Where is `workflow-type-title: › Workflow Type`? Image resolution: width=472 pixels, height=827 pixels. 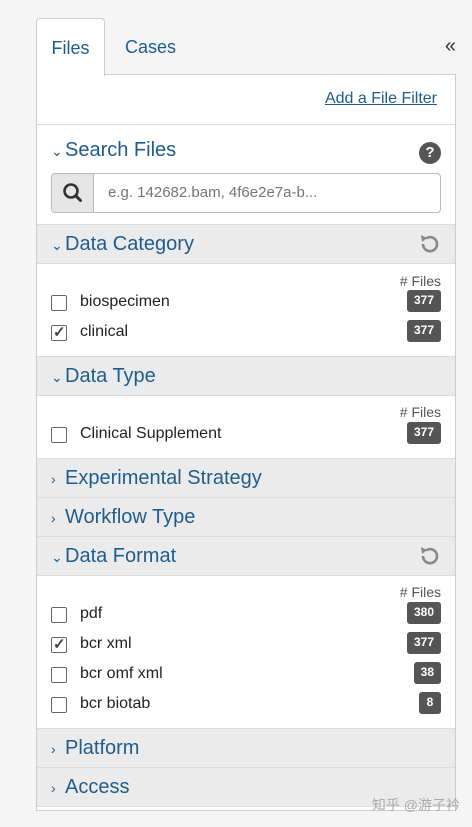
workflow-type-title: › Workflow Type is located at coordinates (123, 517).